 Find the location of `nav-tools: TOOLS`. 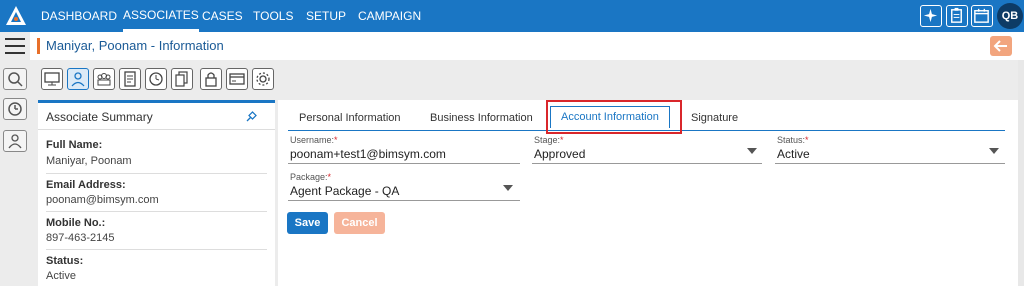

nav-tools: TOOLS is located at coordinates (273, 16).